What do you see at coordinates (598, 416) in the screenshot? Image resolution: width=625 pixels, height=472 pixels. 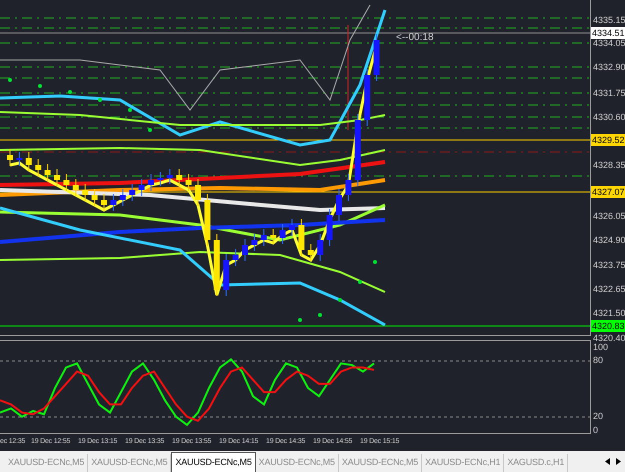 I see `oscillator-label: 20` at bounding box center [598, 416].